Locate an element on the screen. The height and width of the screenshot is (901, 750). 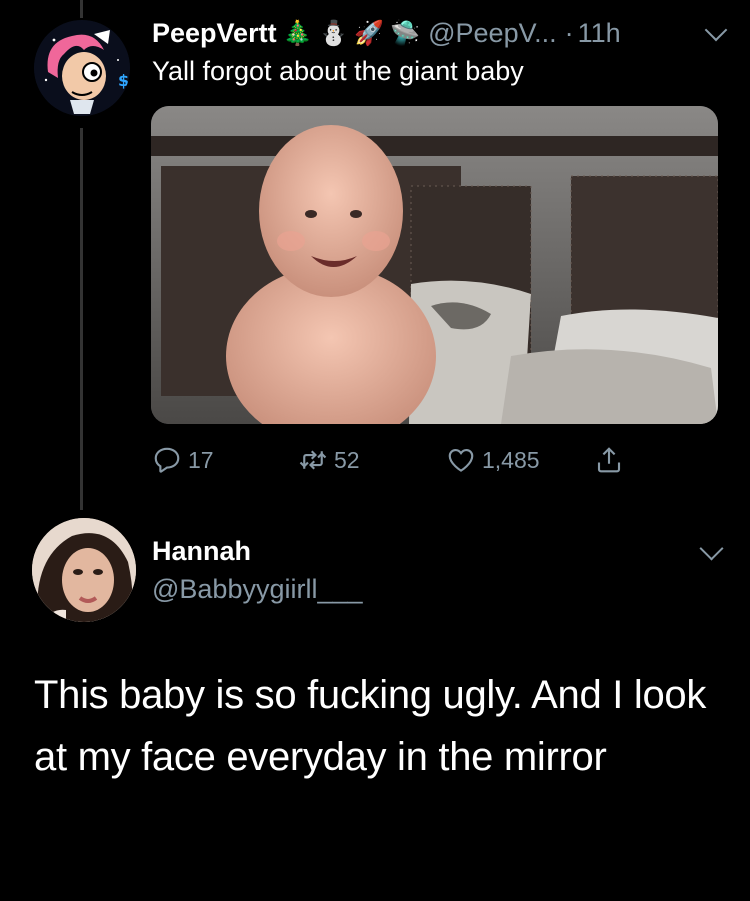
tweet-actions: 17 52 1,485 is located at coordinates (397, 460).